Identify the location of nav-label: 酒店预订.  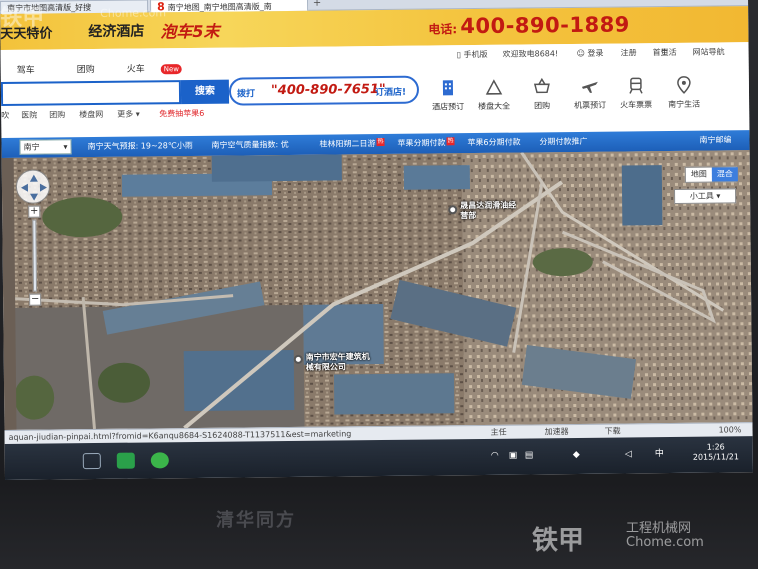
(448, 107).